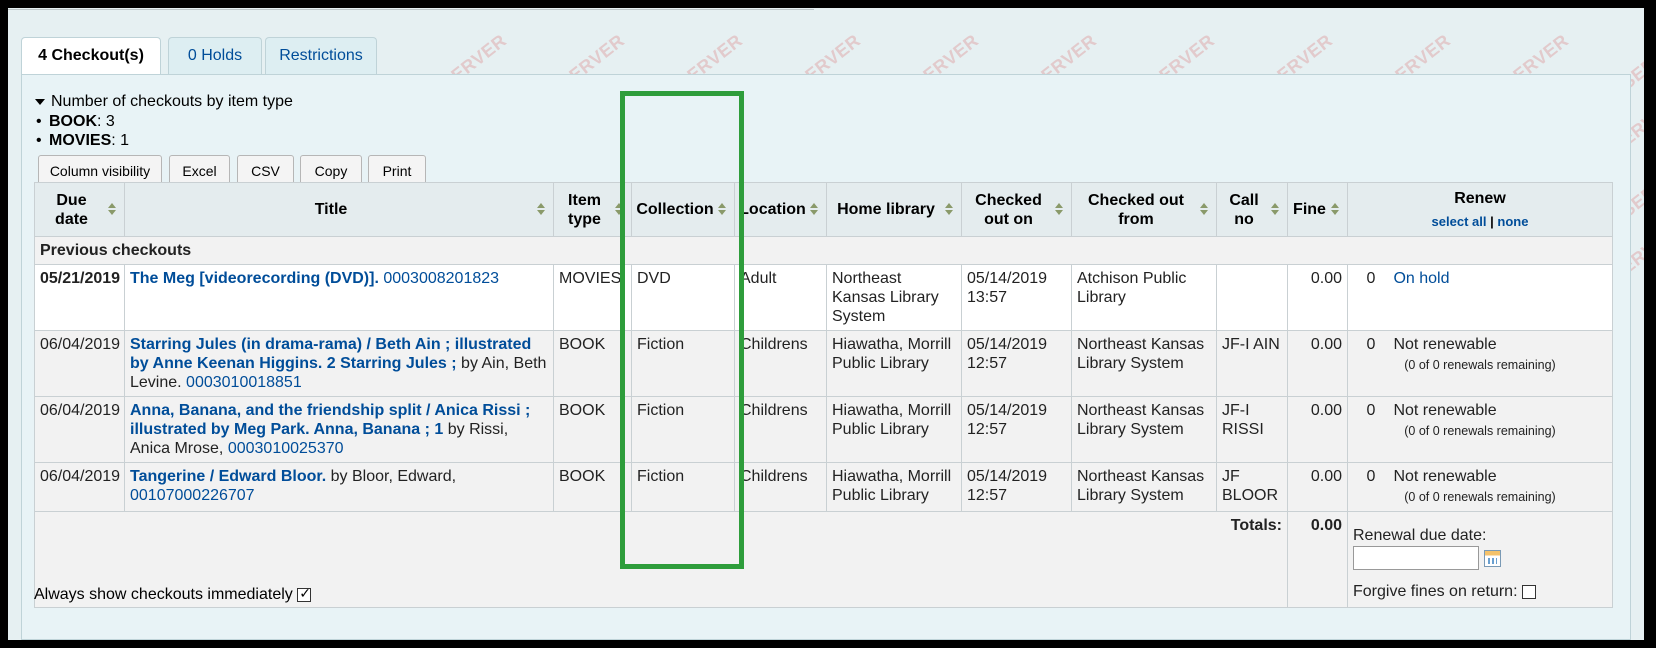 The width and height of the screenshot is (1656, 648). I want to click on col-label: Collection, so click(675, 209).